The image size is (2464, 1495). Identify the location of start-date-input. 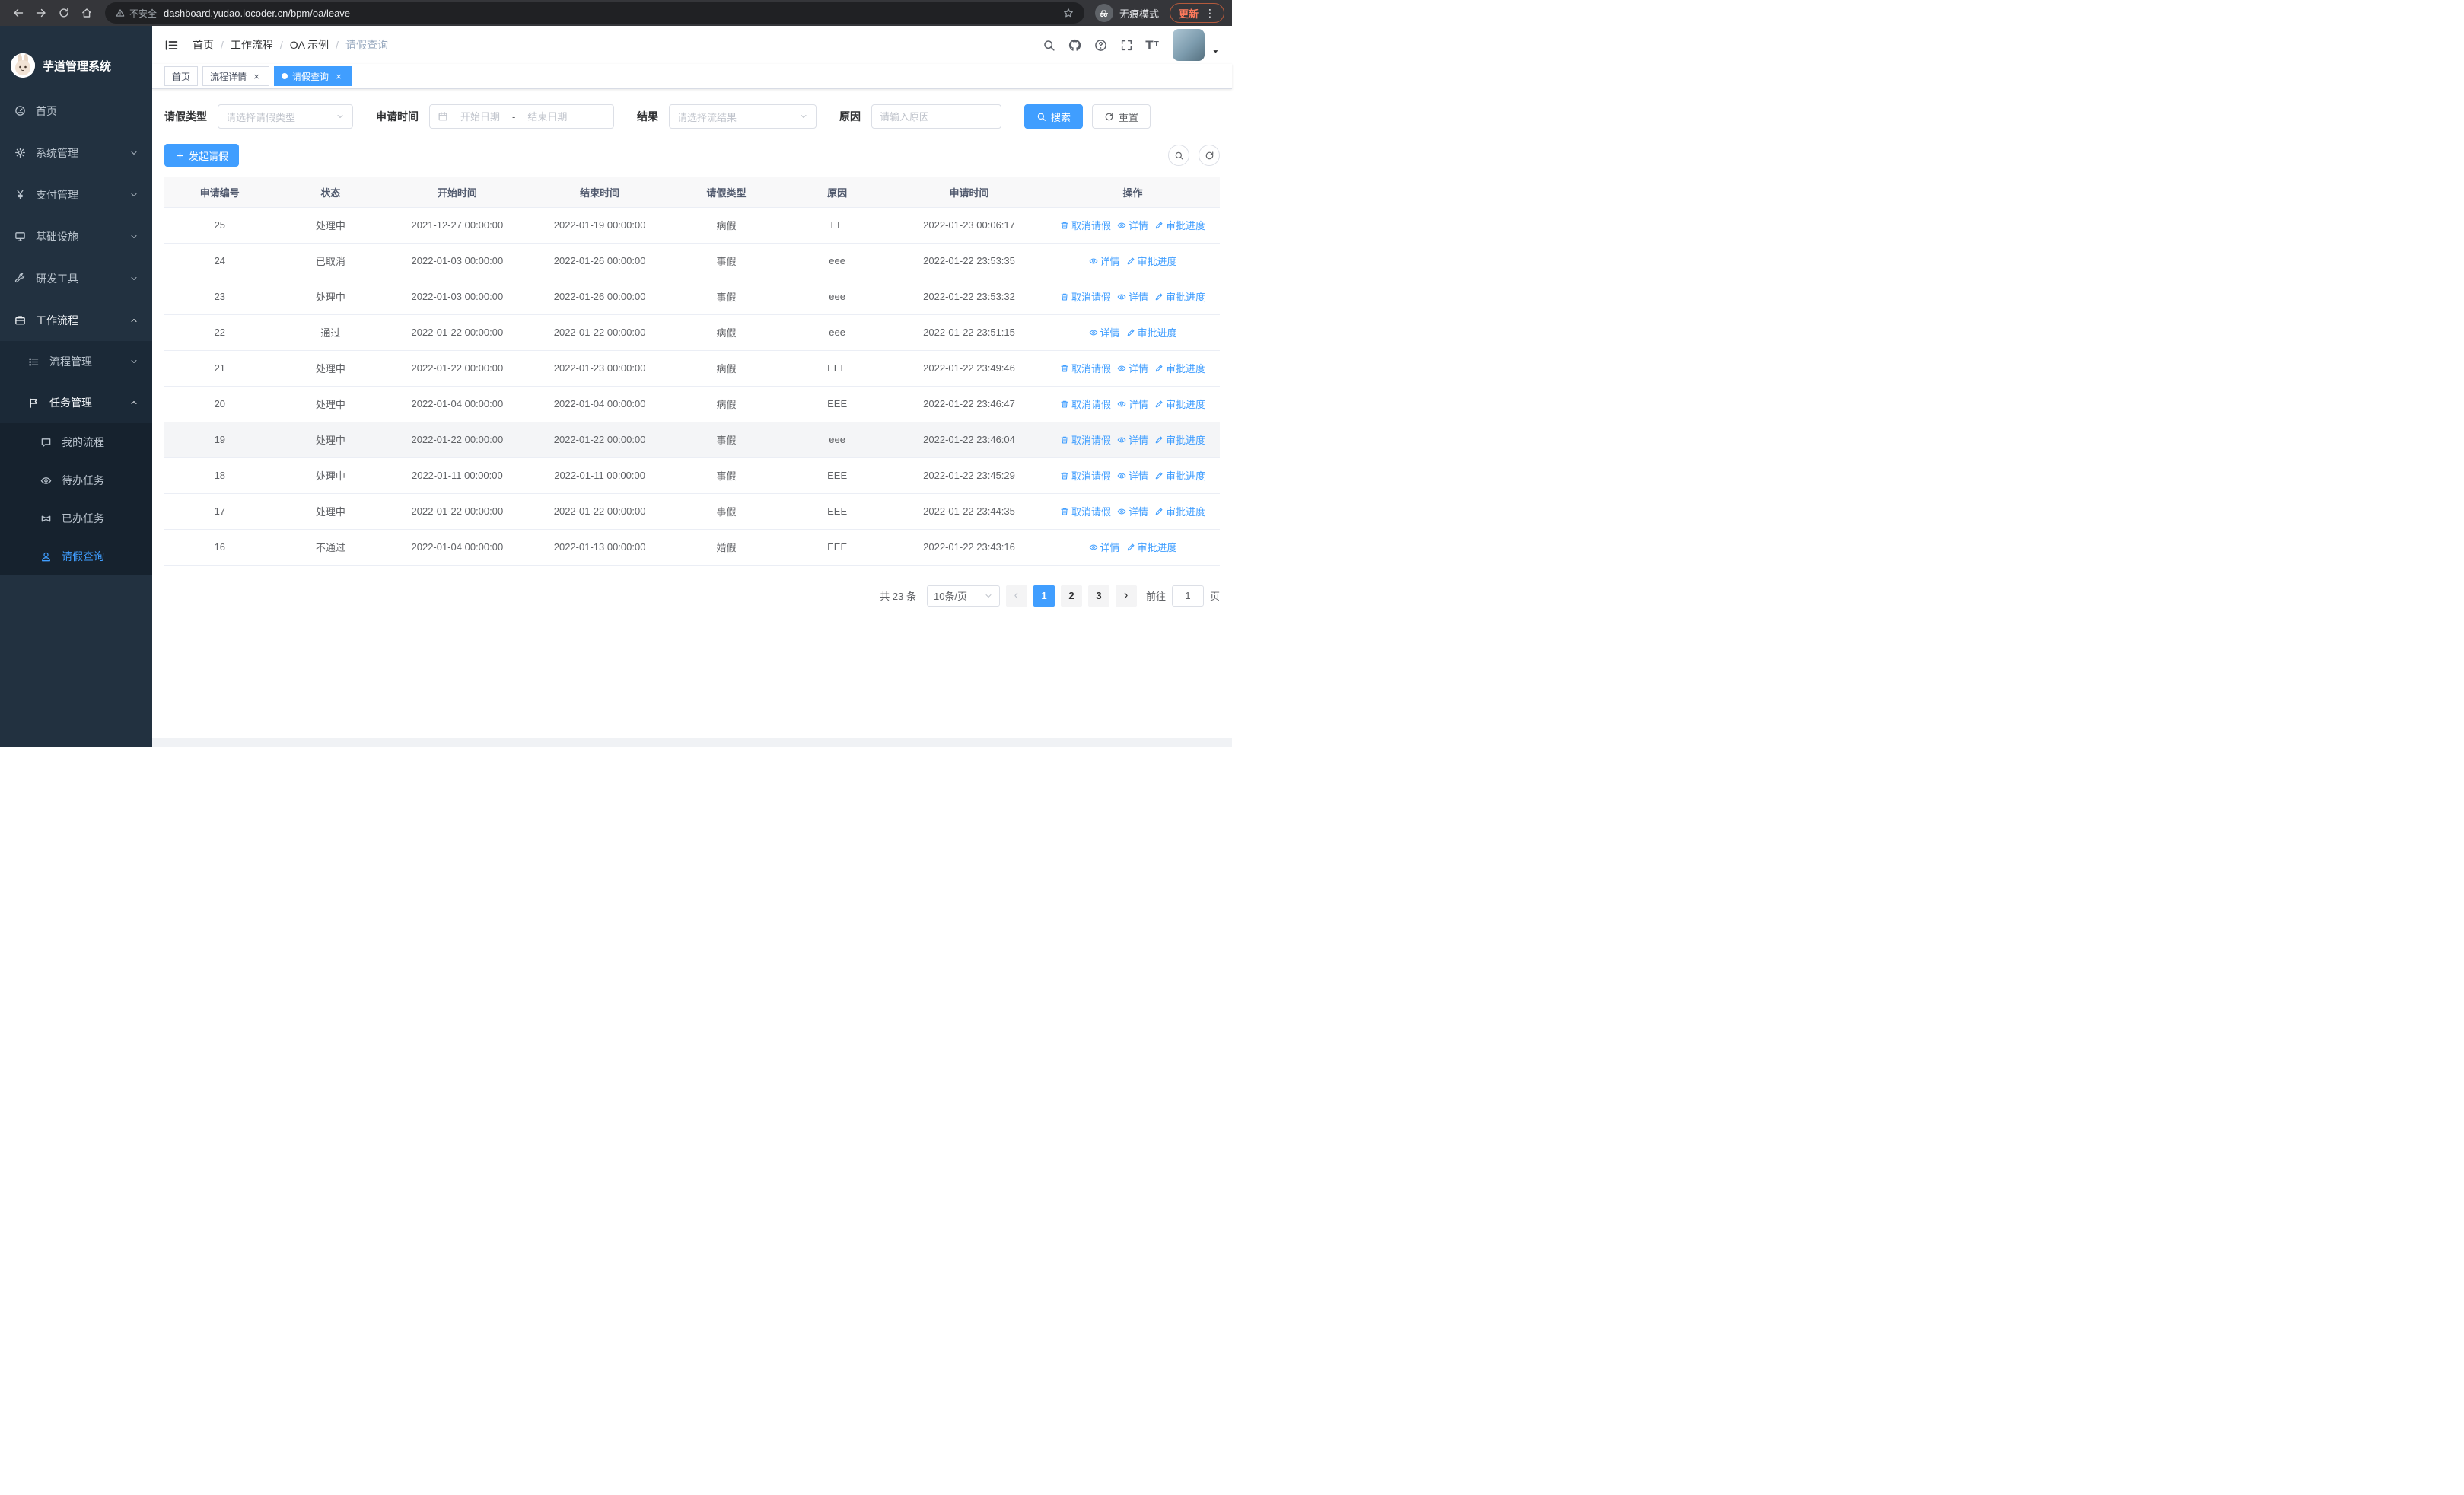
(480, 117).